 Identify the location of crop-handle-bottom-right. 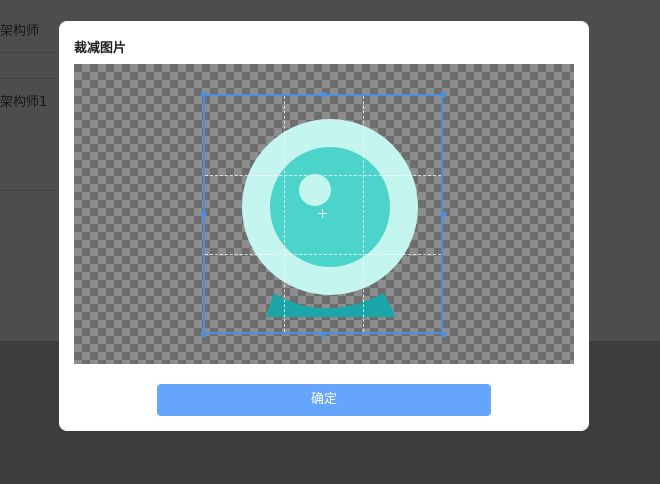
(443, 334).